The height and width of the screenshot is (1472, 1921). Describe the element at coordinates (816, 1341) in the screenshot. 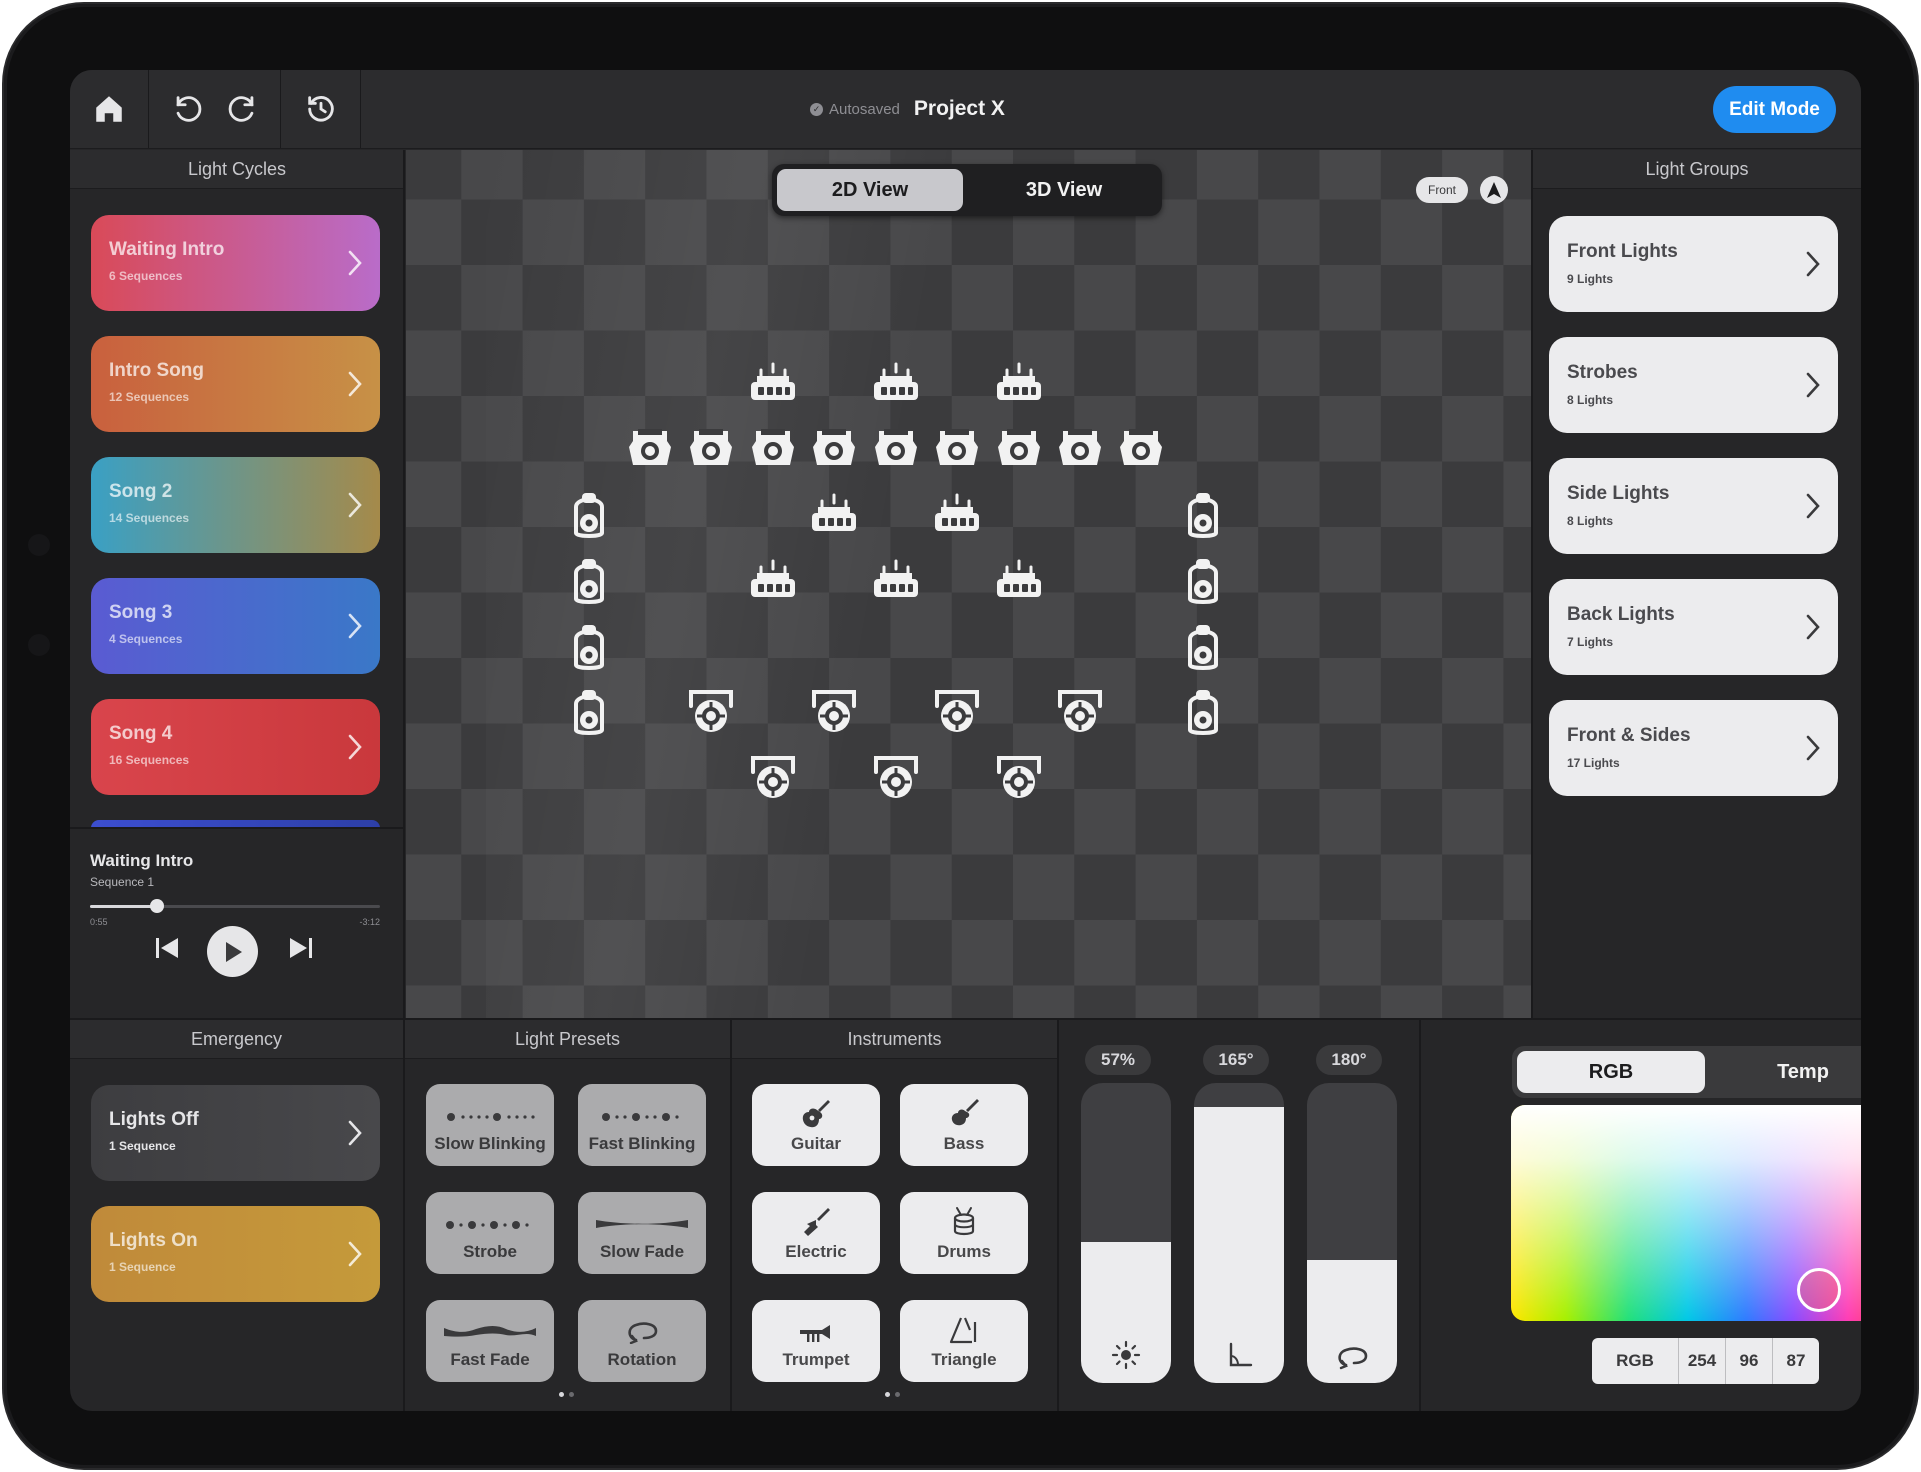

I see `instrument-trumpet: Trumpet` at that location.